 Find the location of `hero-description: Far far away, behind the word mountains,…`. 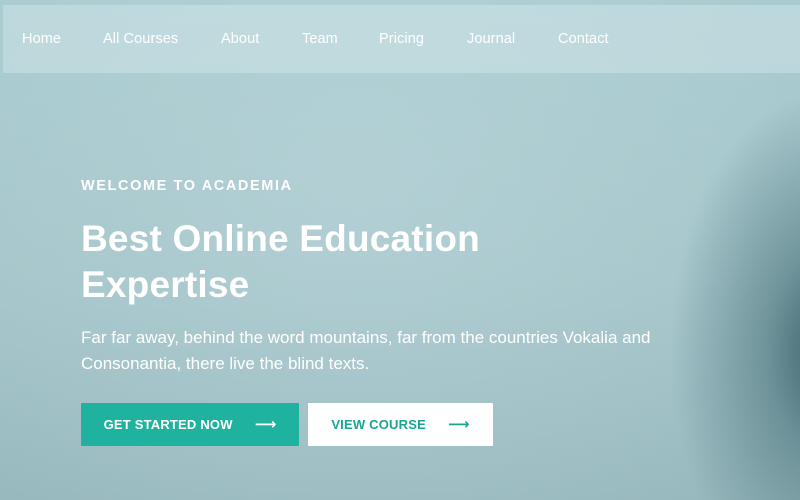

hero-description: Far far away, behind the word mountains,… is located at coordinates (401, 351).